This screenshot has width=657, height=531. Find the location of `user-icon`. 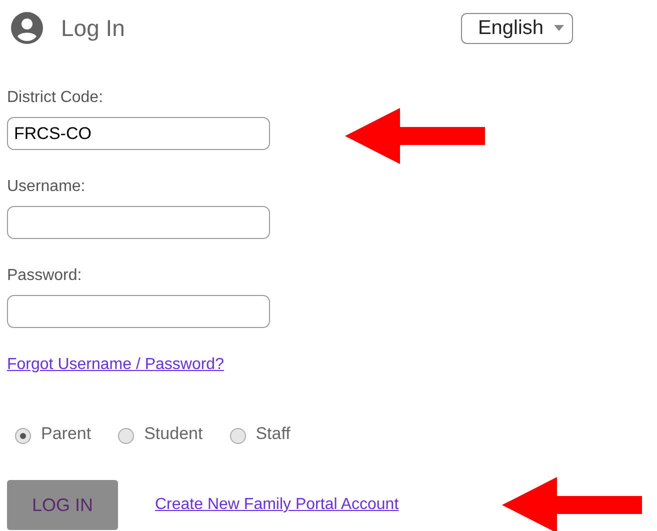

user-icon is located at coordinates (27, 28).